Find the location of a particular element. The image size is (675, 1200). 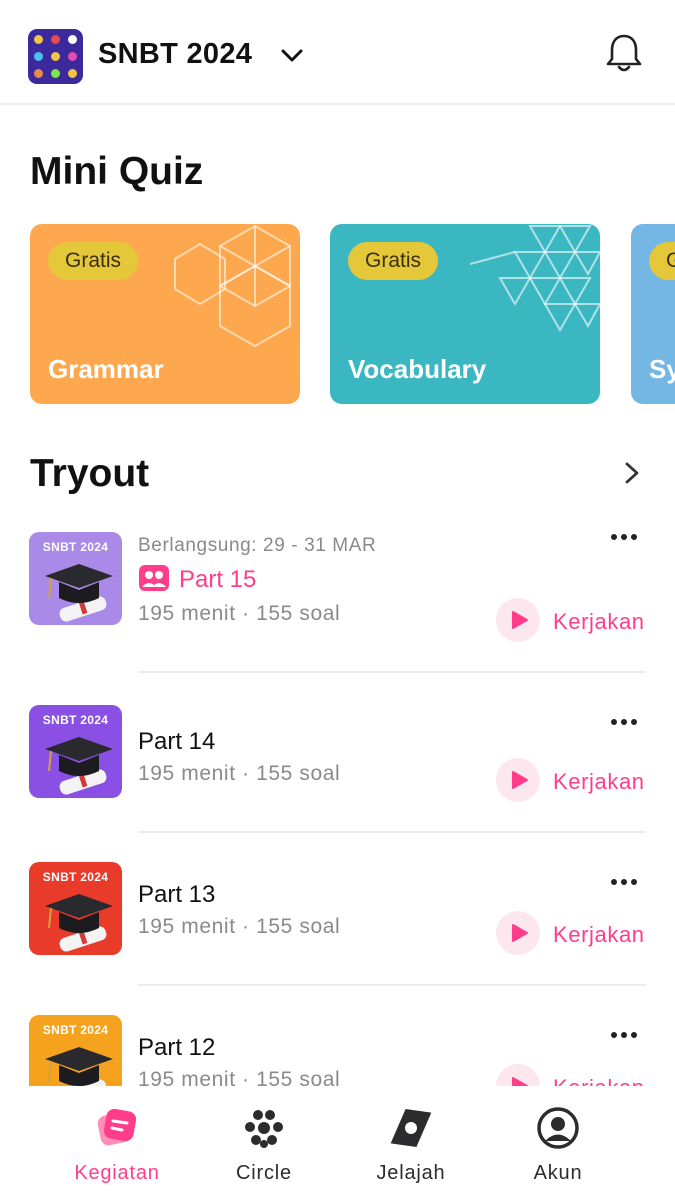

quiz-card-title: Vocabulary is located at coordinates (417, 369).